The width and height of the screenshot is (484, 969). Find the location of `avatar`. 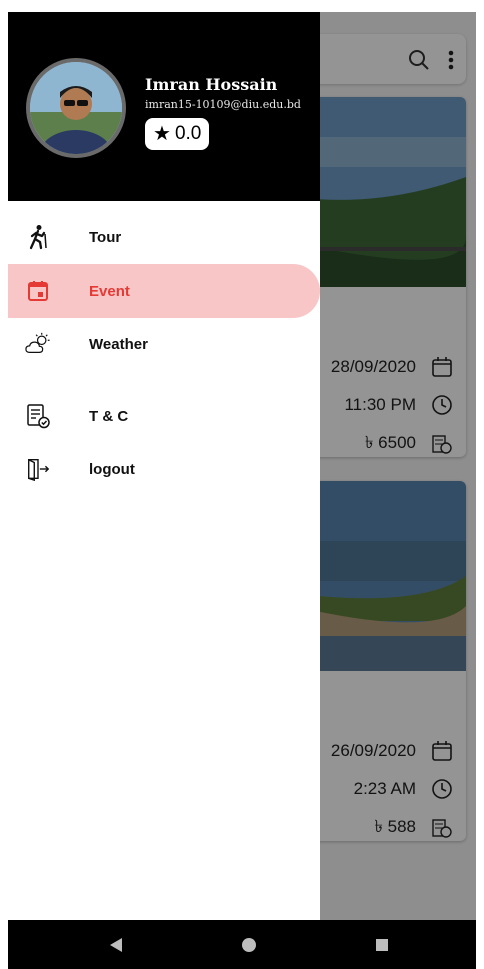

avatar is located at coordinates (76, 108).